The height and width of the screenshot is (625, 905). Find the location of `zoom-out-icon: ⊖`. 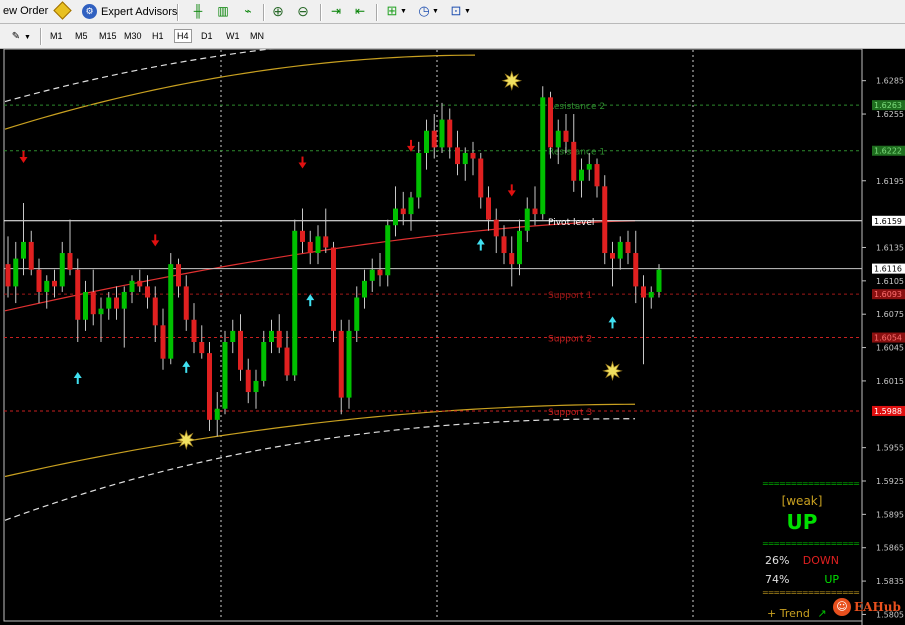

zoom-out-icon: ⊖ is located at coordinates (303, 11).